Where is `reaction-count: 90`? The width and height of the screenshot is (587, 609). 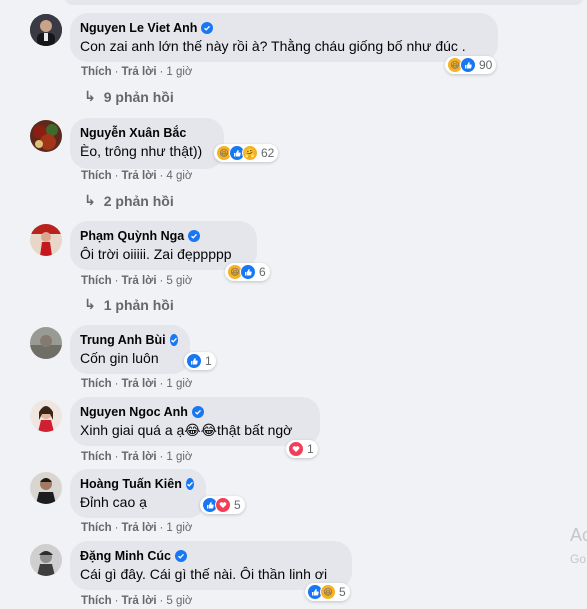 reaction-count: 90 is located at coordinates (486, 65).